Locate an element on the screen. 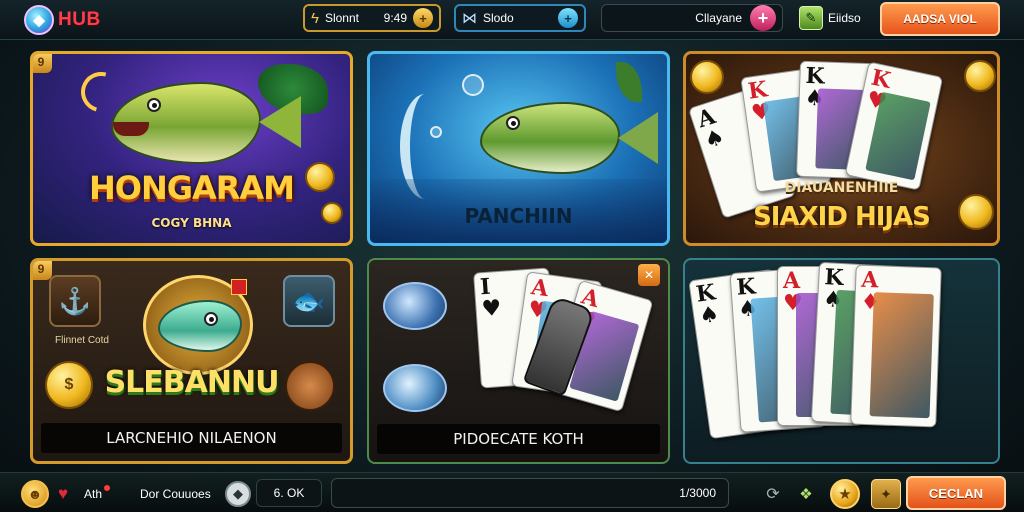 The width and height of the screenshot is (1024, 512). game-card-6: K ♠ K ♠ A ♥ K ♠ A ♦ is located at coordinates (841, 361).